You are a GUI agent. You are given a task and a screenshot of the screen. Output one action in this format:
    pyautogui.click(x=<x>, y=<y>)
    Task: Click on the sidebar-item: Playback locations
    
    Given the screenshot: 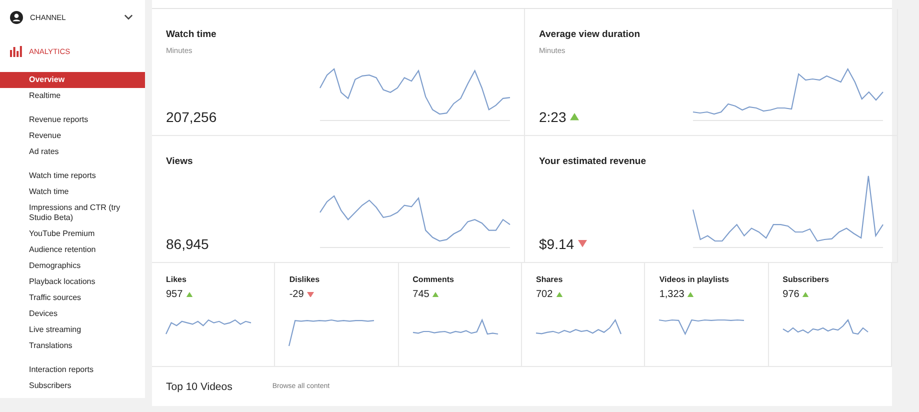 What is the action you would take?
    pyautogui.click(x=72, y=282)
    